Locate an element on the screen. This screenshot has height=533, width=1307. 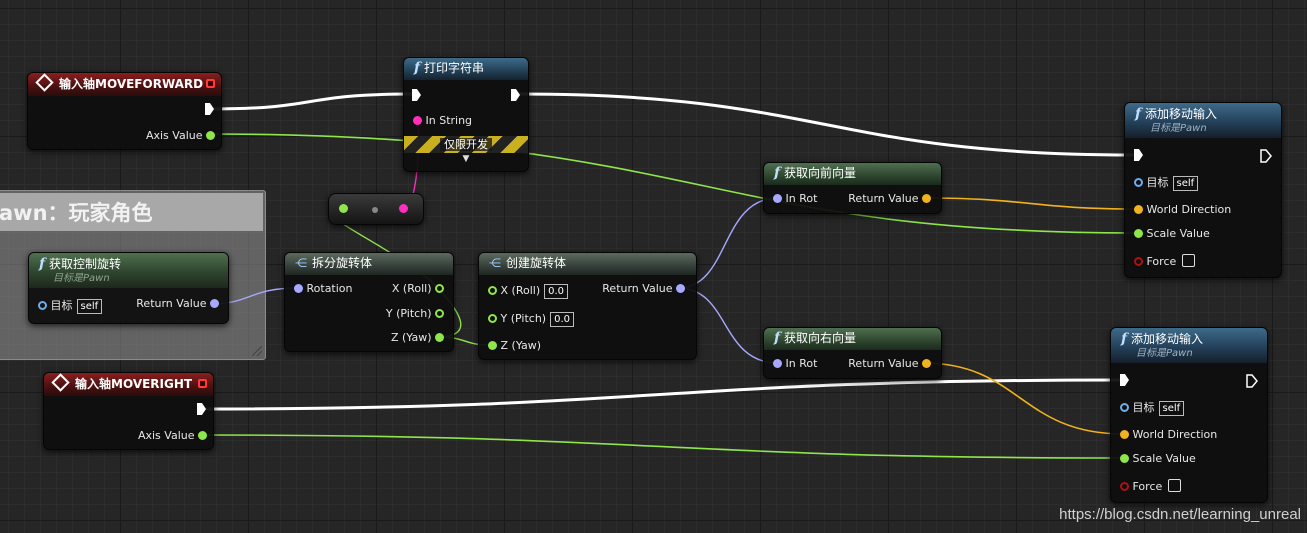
y-default-input: 0.0 is located at coordinates (562, 319).